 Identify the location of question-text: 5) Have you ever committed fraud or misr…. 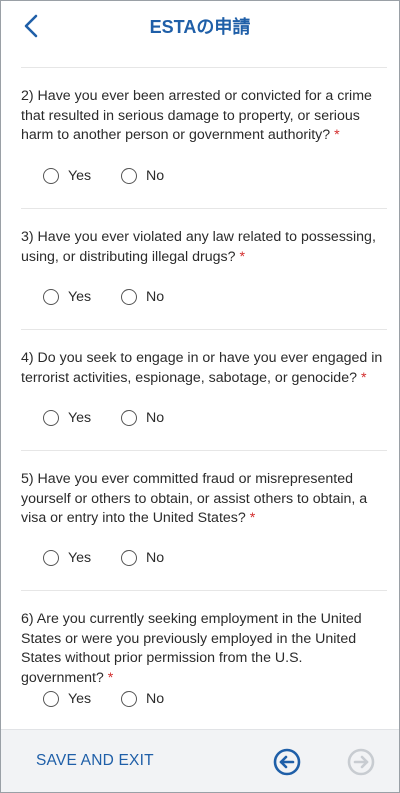
(194, 498).